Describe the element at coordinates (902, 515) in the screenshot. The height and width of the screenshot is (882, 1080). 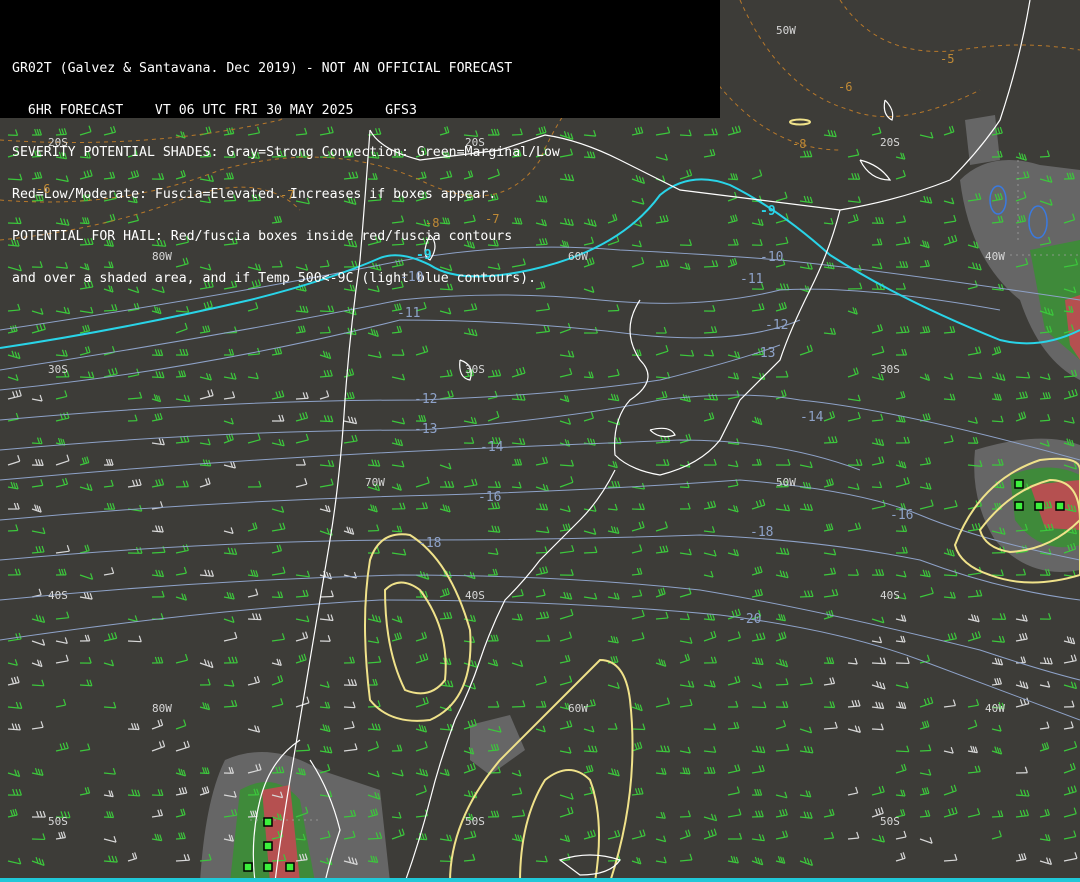
I see `temp-label: -16` at that location.